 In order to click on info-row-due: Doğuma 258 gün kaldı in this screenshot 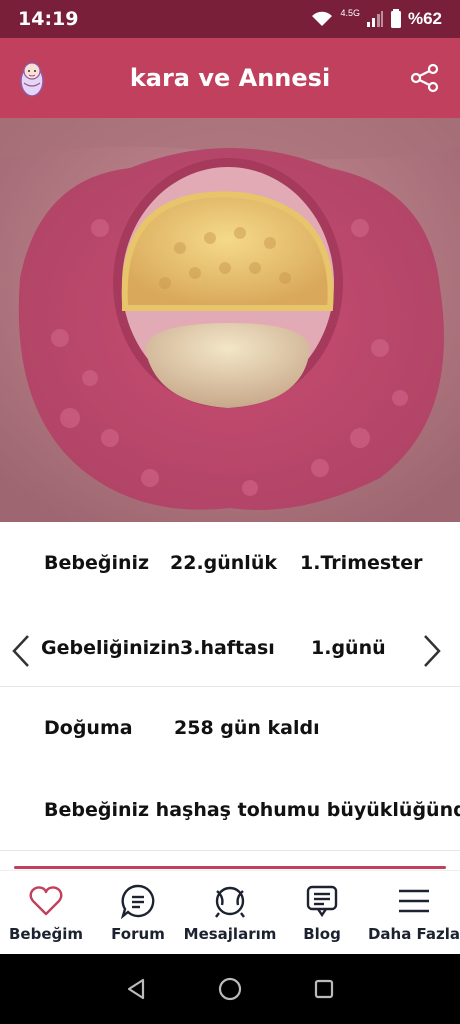, I will do `click(230, 730)`.